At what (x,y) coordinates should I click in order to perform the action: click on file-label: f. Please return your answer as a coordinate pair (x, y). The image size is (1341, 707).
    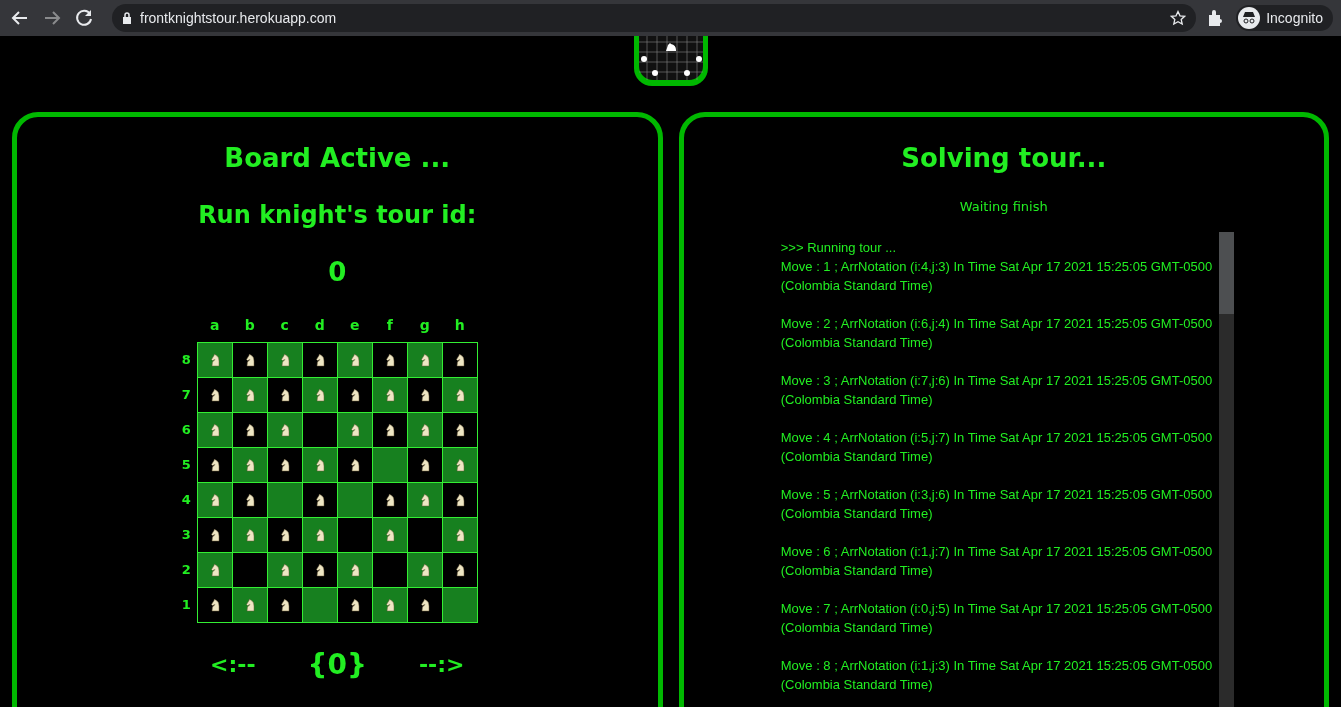
    Looking at the image, I should click on (389, 324).